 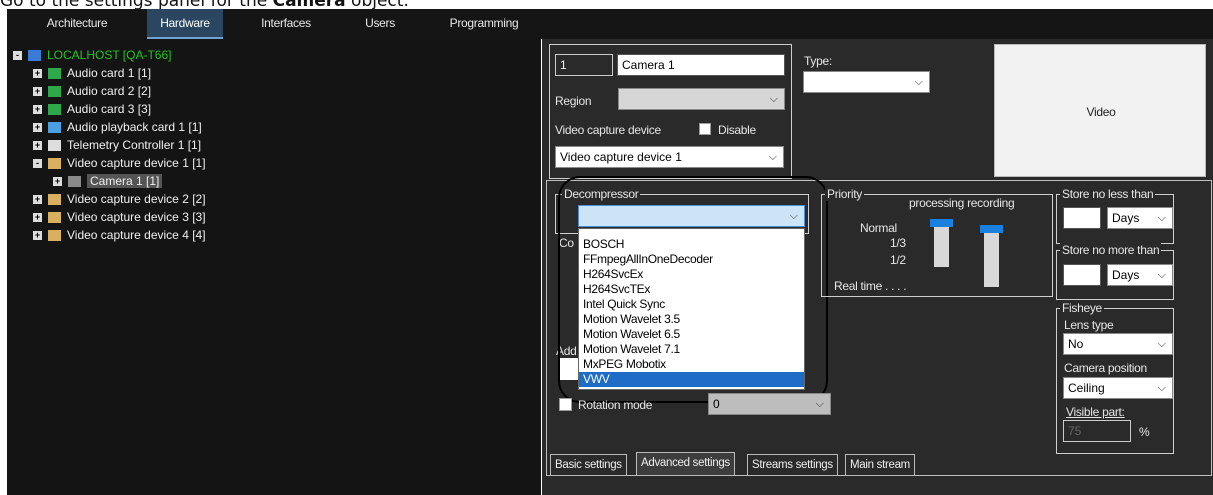 I want to click on tree-item-label: Audio card 3 [3], so click(x=109, y=109).